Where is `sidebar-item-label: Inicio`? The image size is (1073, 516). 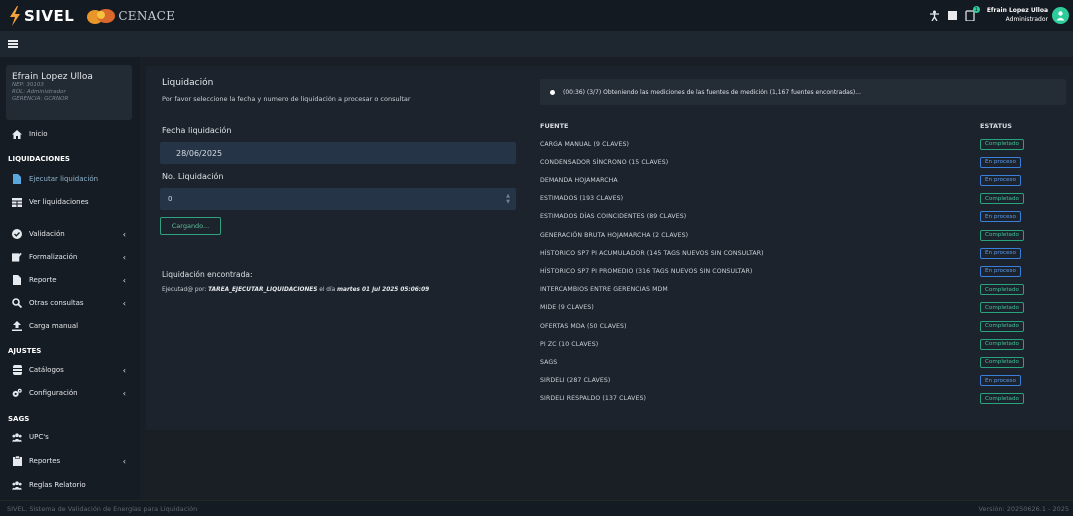 sidebar-item-label: Inicio is located at coordinates (38, 134).